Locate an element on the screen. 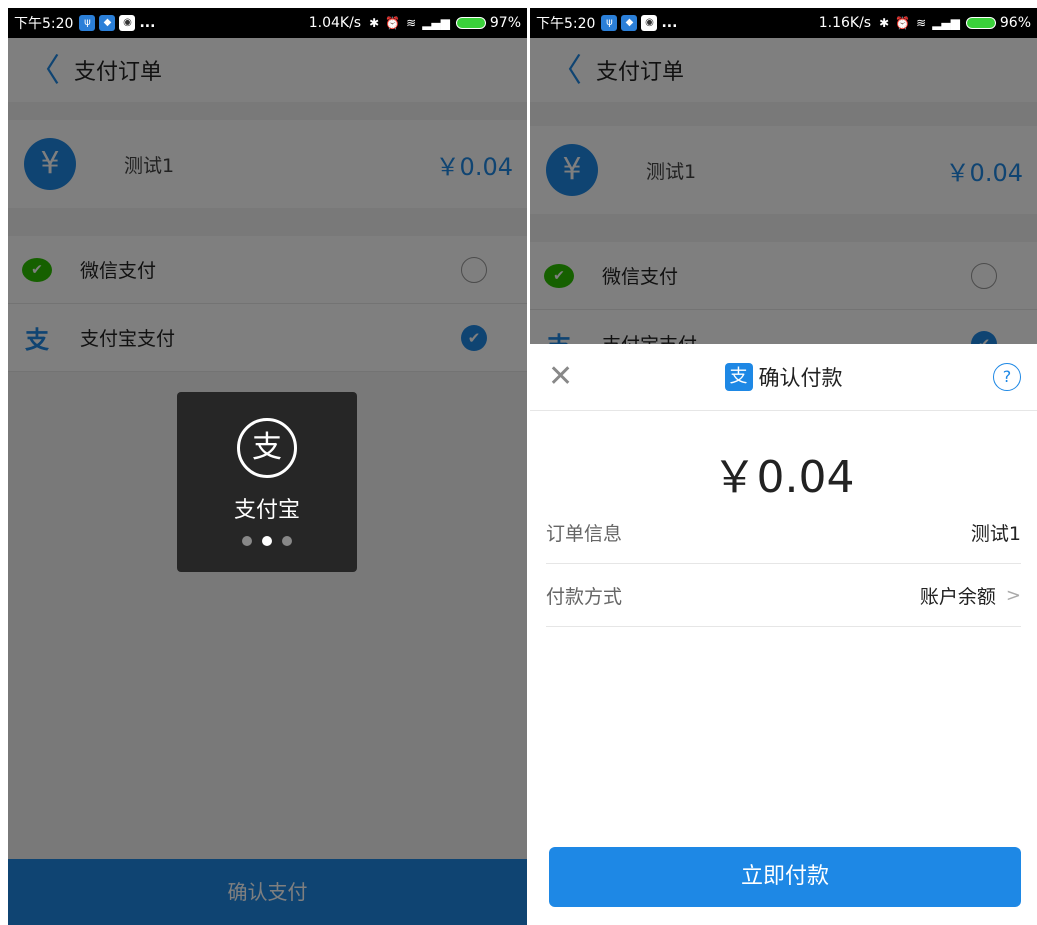 The height and width of the screenshot is (925, 1037). close-icon: ✕ is located at coordinates (560, 377).